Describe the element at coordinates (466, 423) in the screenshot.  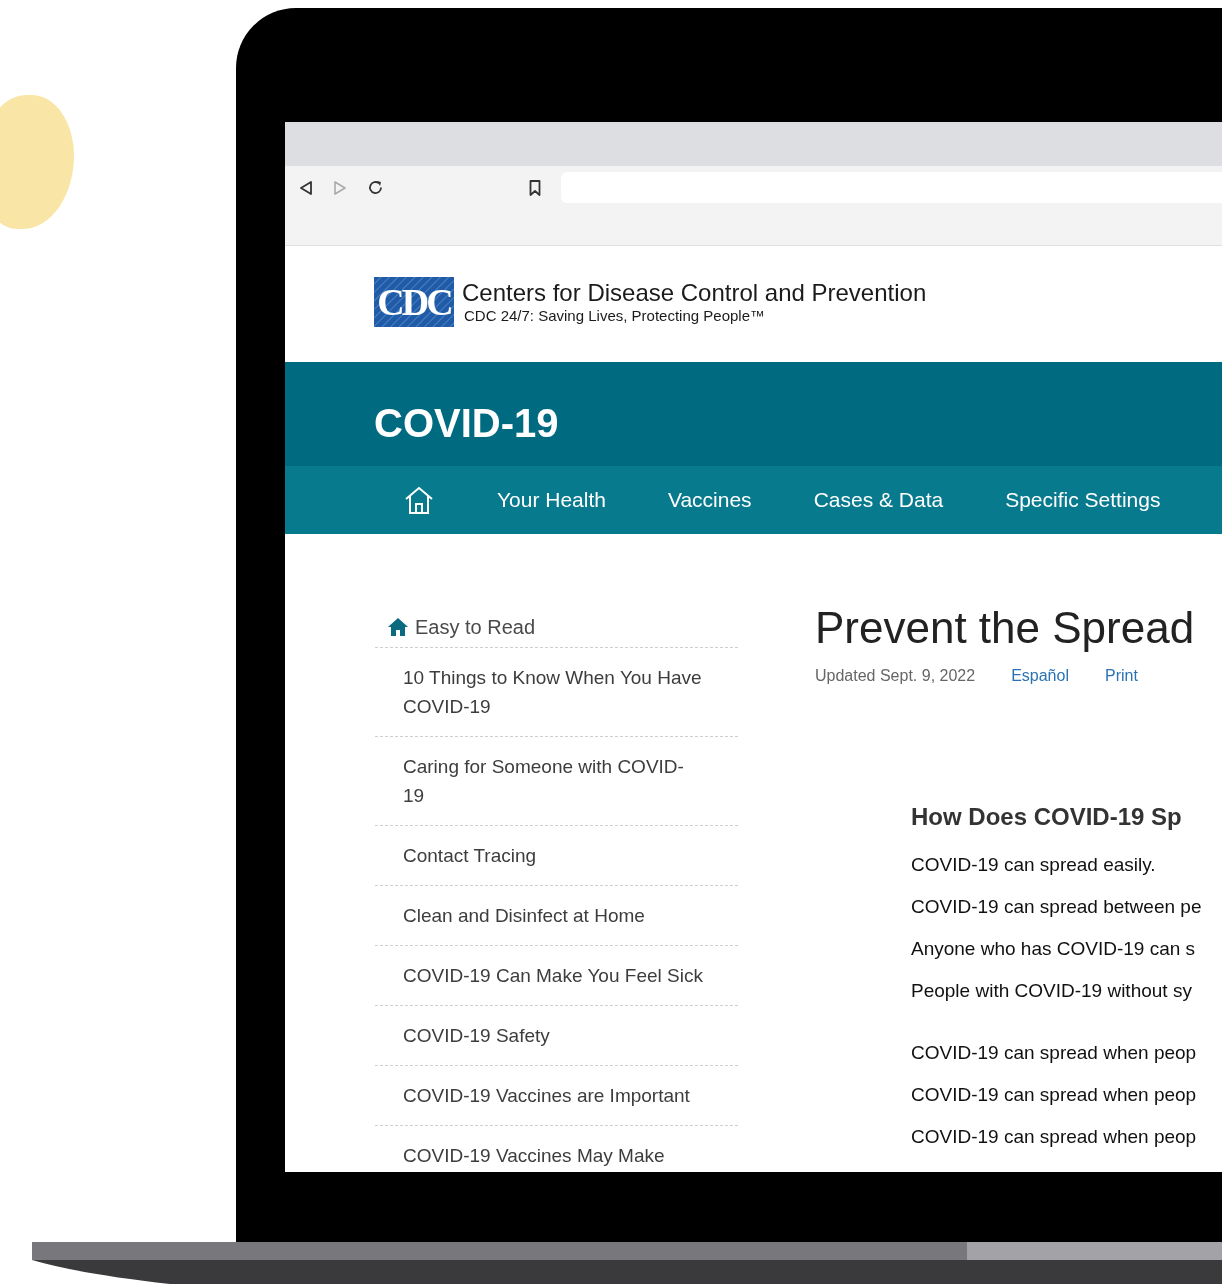
I see `banner-title: COVID-19` at that location.